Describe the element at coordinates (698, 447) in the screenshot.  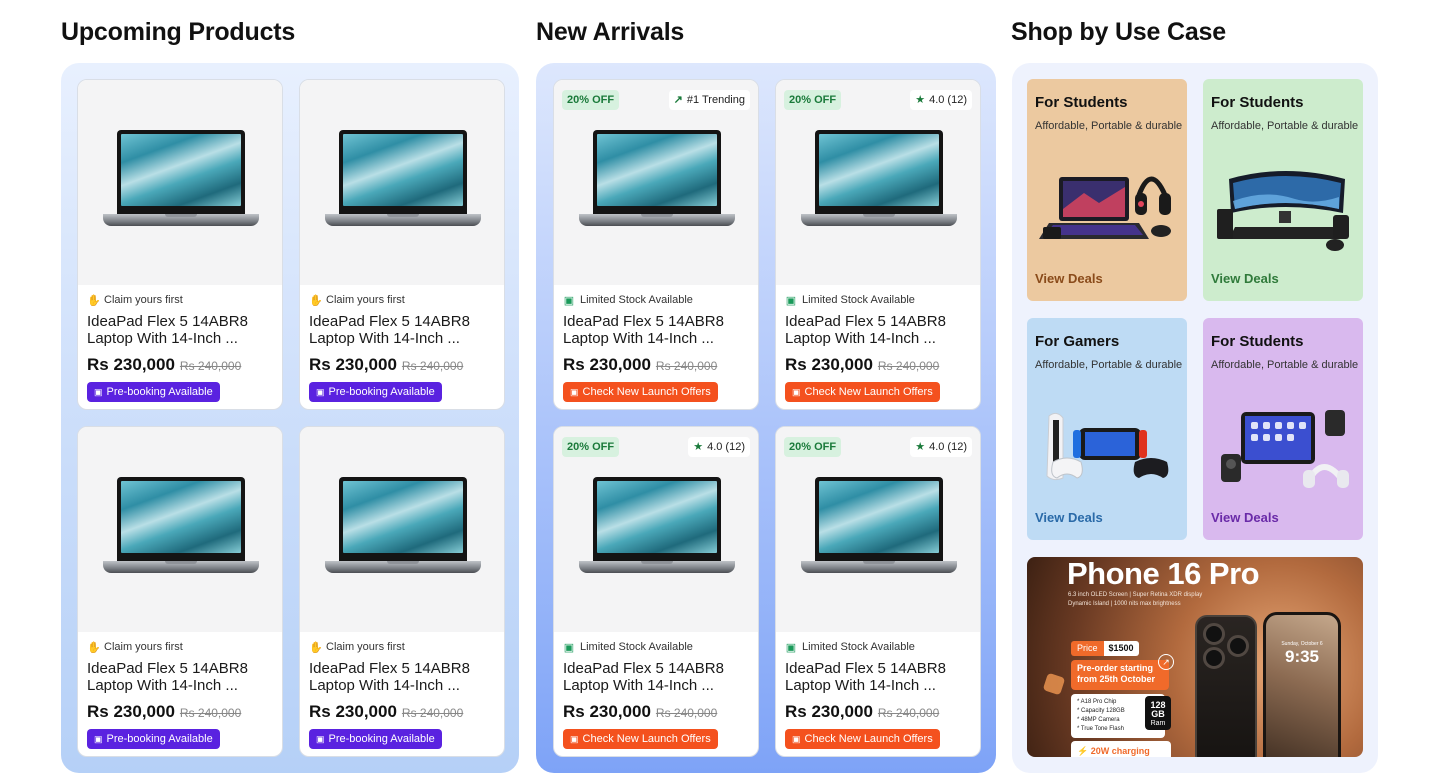
I see `star-icon: ★` at that location.